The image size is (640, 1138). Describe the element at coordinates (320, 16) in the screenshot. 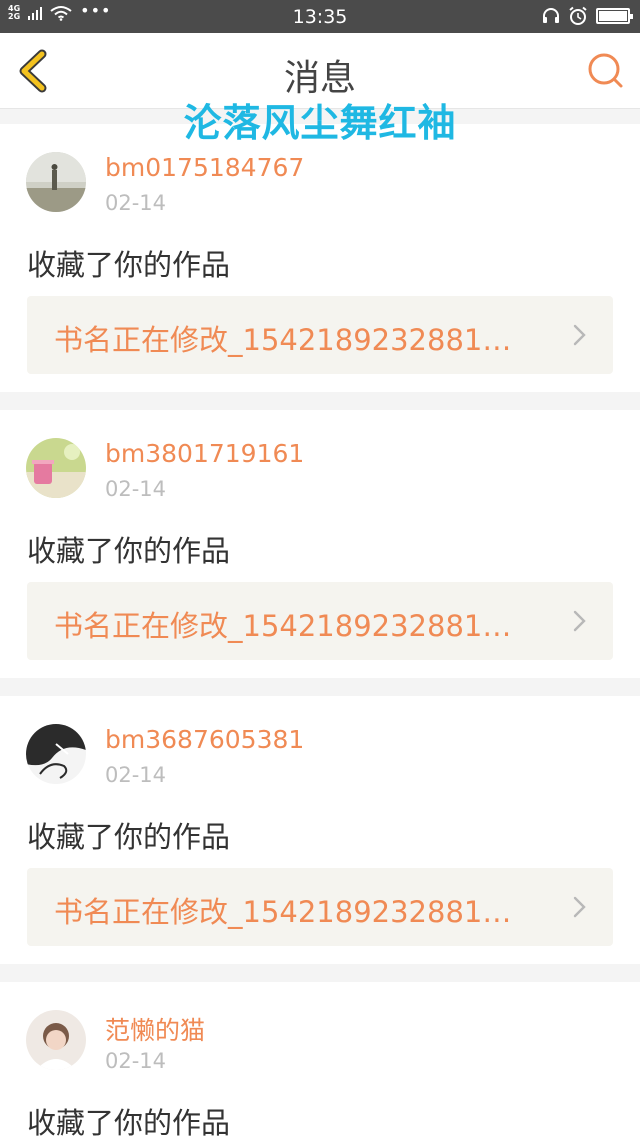

I see `status-bar: 4G 2G ••• 13:35` at that location.